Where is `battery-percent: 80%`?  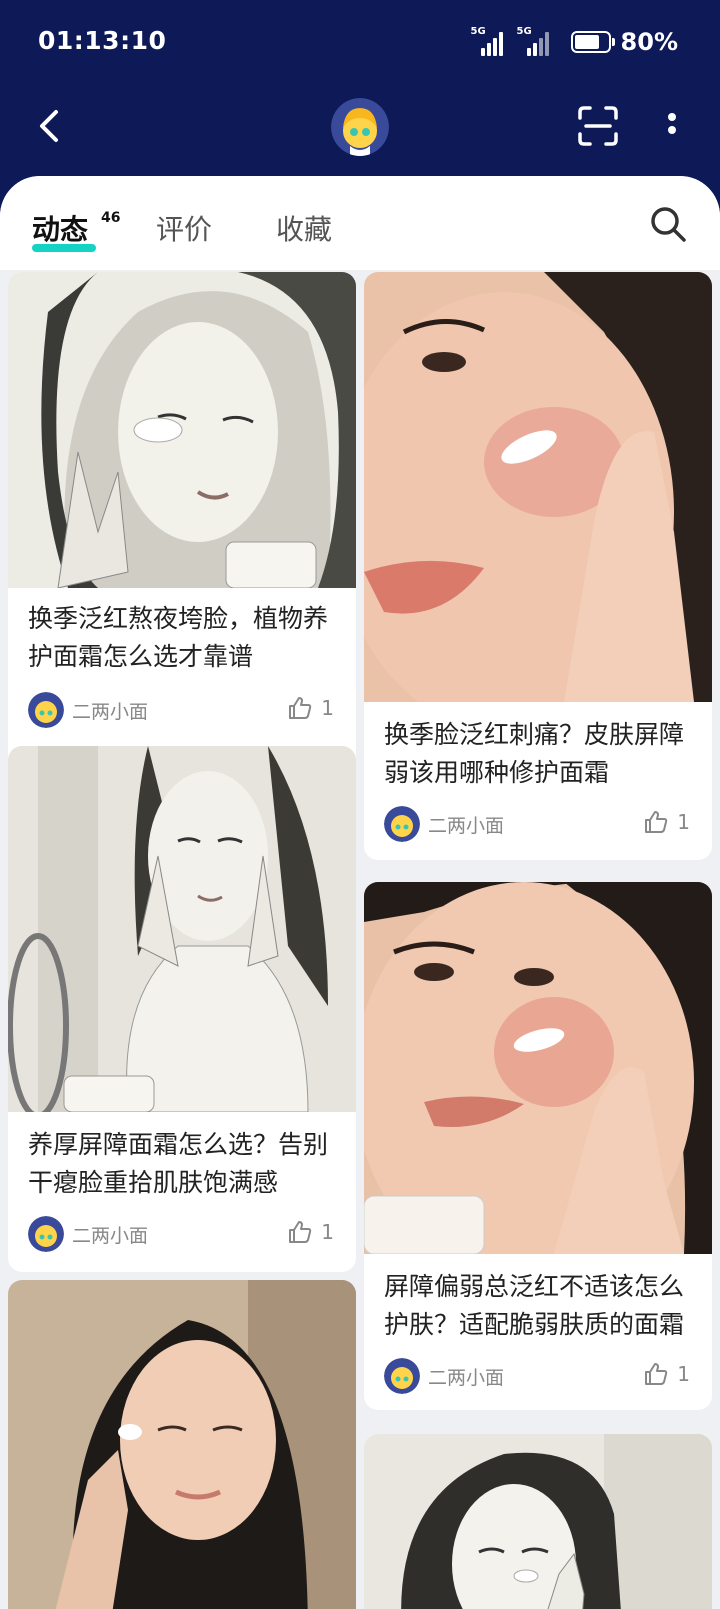 battery-percent: 80% is located at coordinates (649, 42).